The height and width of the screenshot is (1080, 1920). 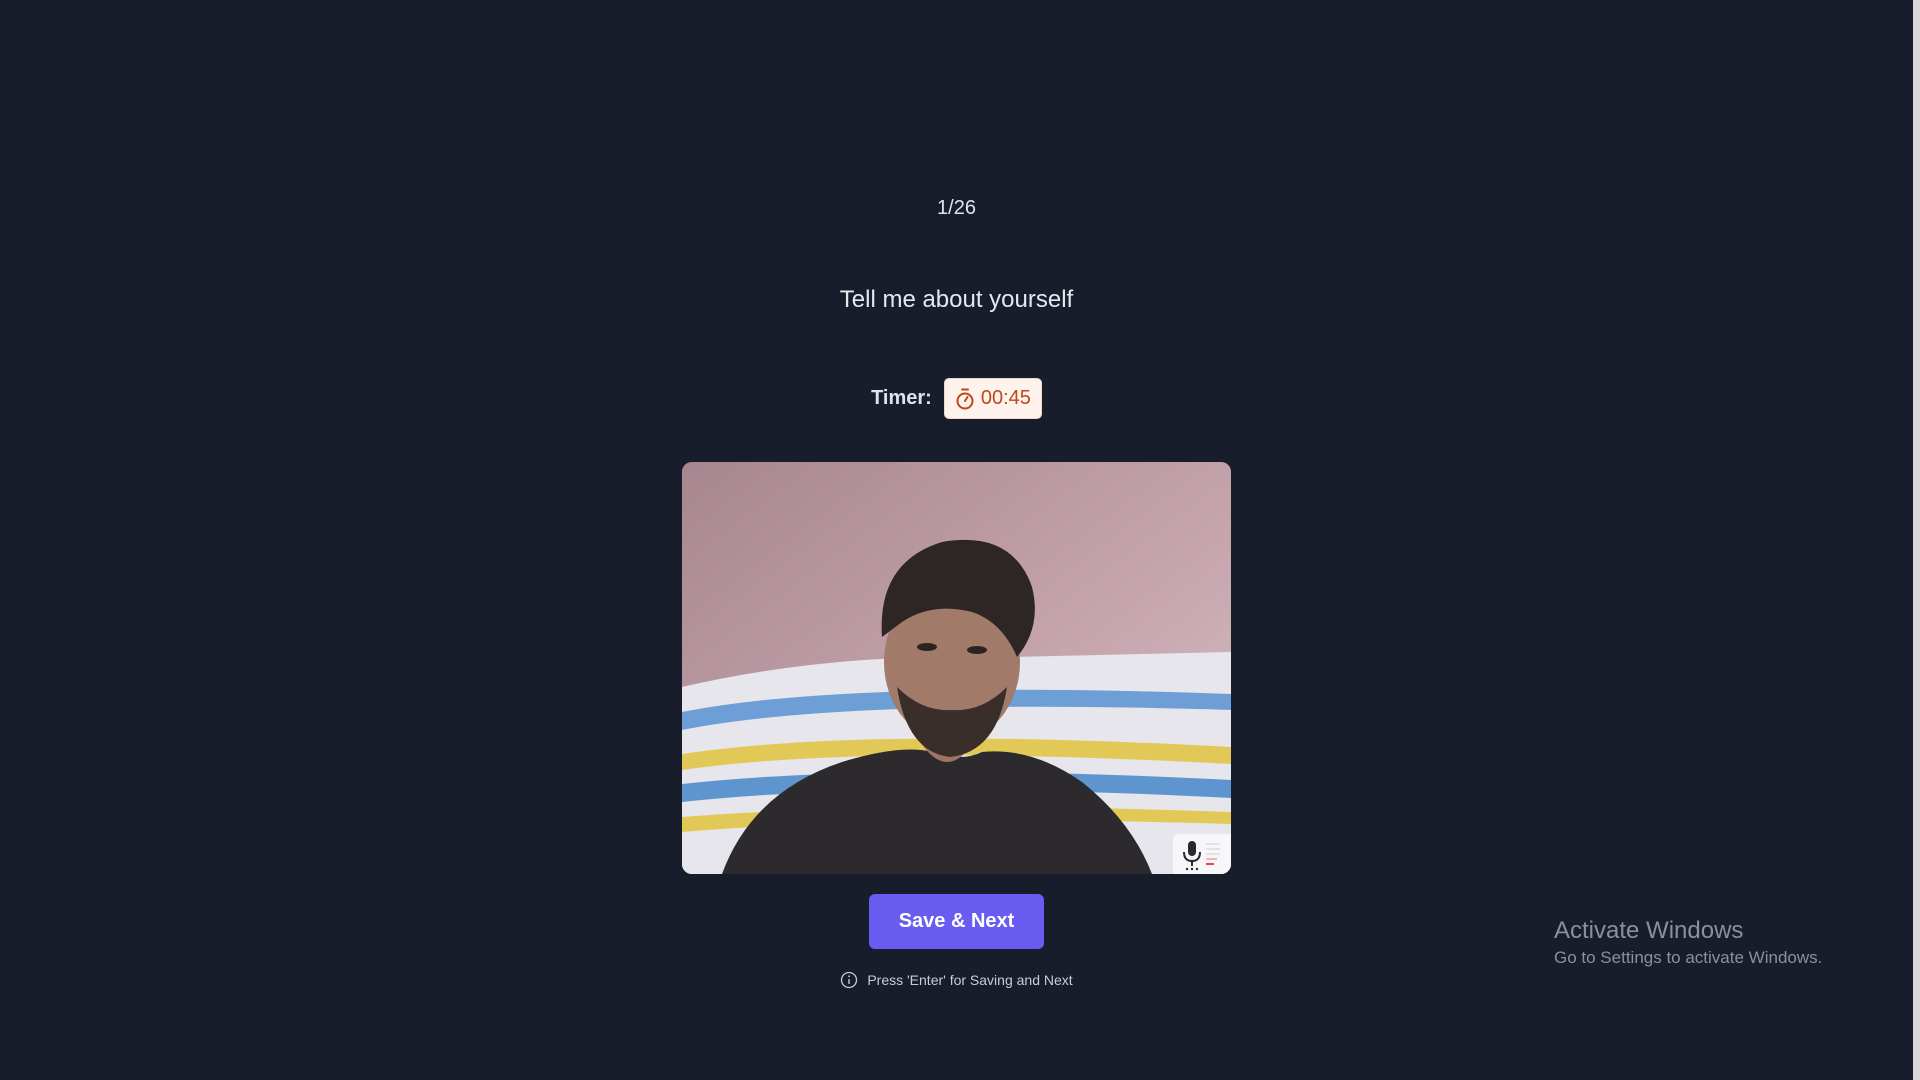 I want to click on vertical-scrollbar, so click(x=1916, y=540).